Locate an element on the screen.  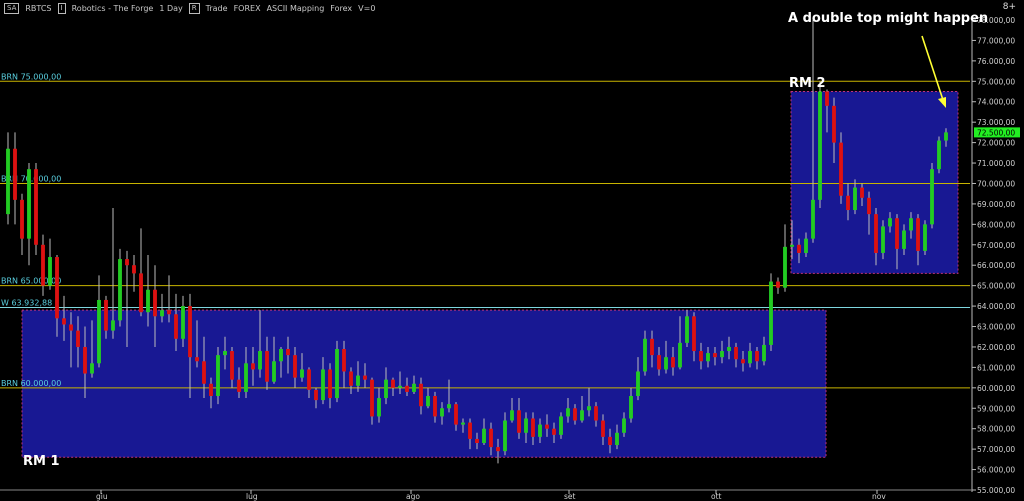
y-tick-label: 66.000,00 is located at coordinates (996, 265).